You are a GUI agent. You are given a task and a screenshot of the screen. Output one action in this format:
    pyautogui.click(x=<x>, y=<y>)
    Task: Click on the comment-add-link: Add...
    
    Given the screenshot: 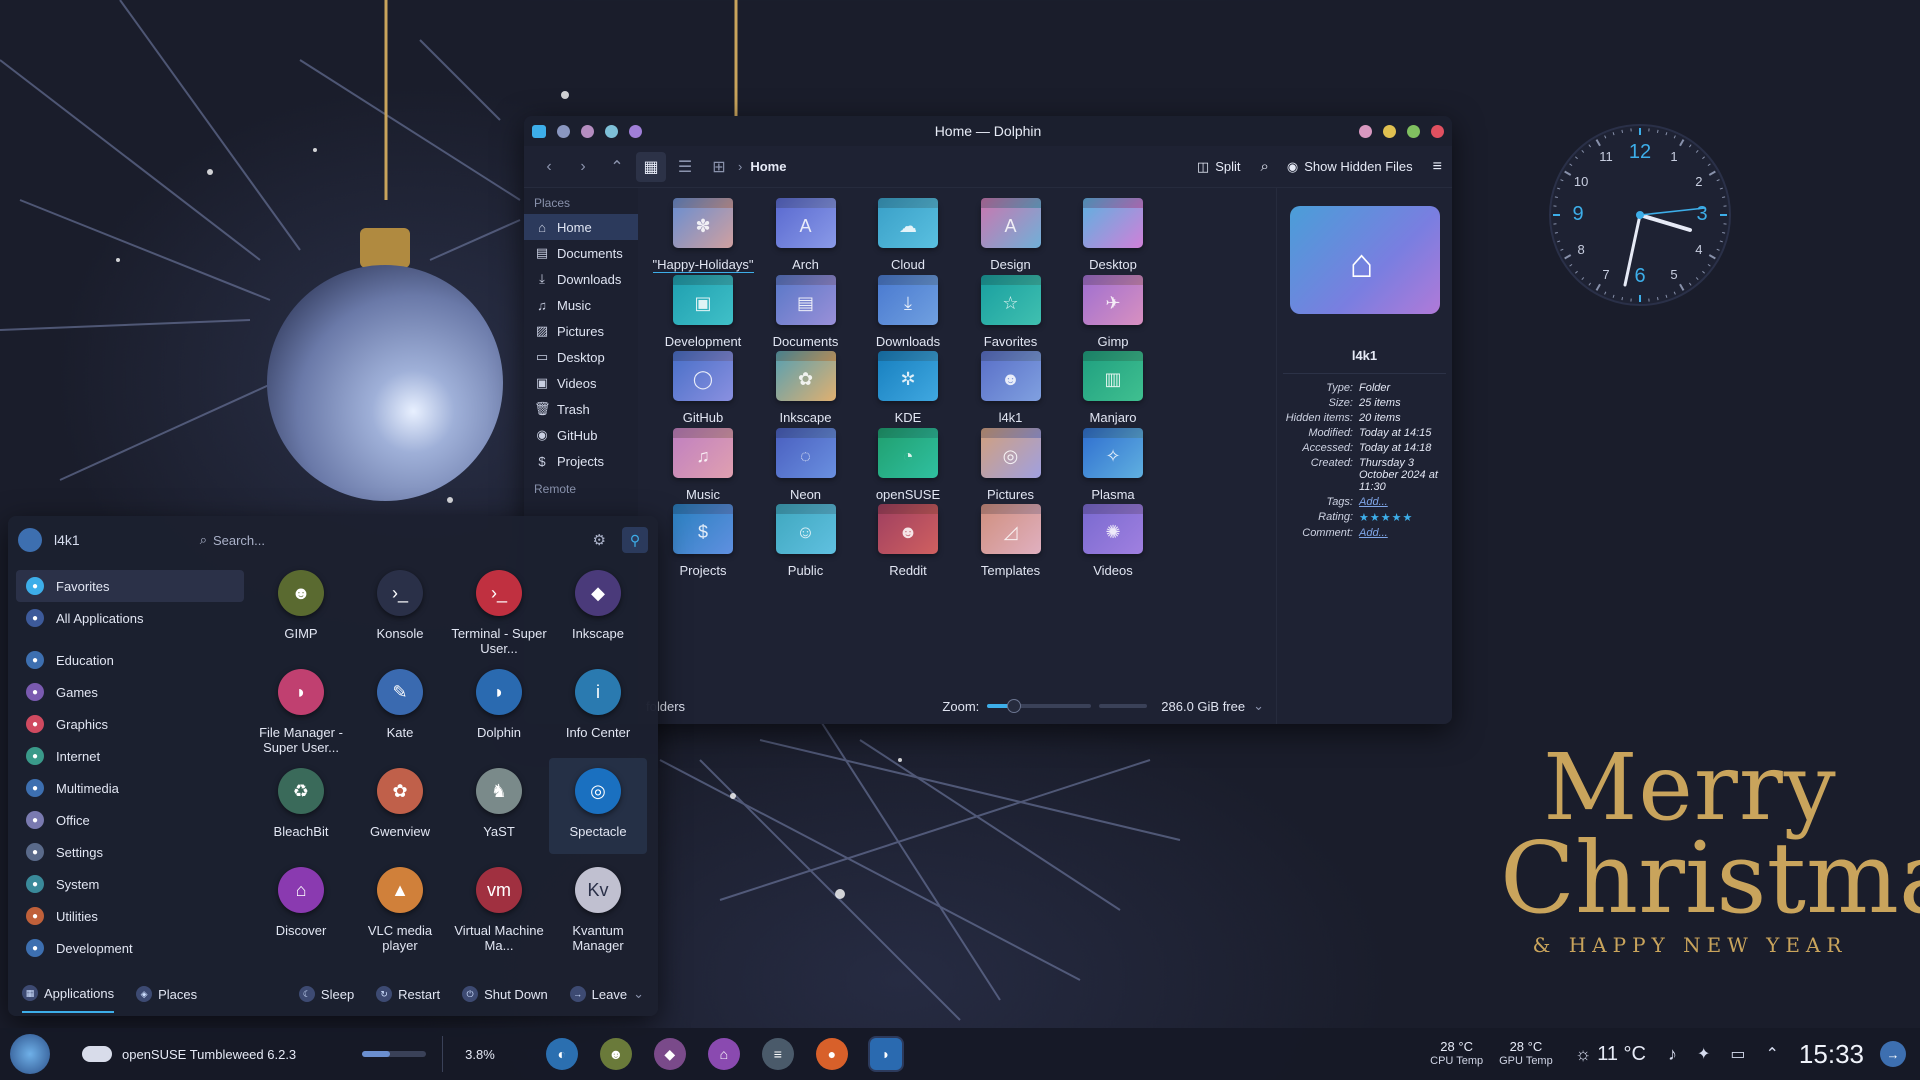 What is the action you would take?
    pyautogui.click(x=1405, y=533)
    